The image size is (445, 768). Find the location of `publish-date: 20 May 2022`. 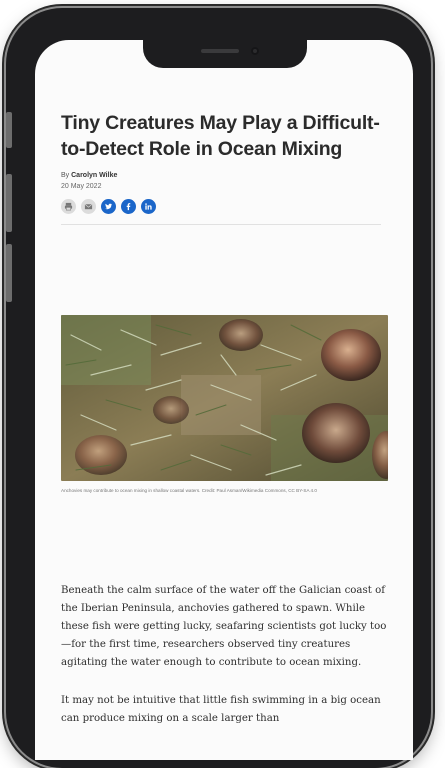

publish-date: 20 May 2022 is located at coordinates (81, 186).